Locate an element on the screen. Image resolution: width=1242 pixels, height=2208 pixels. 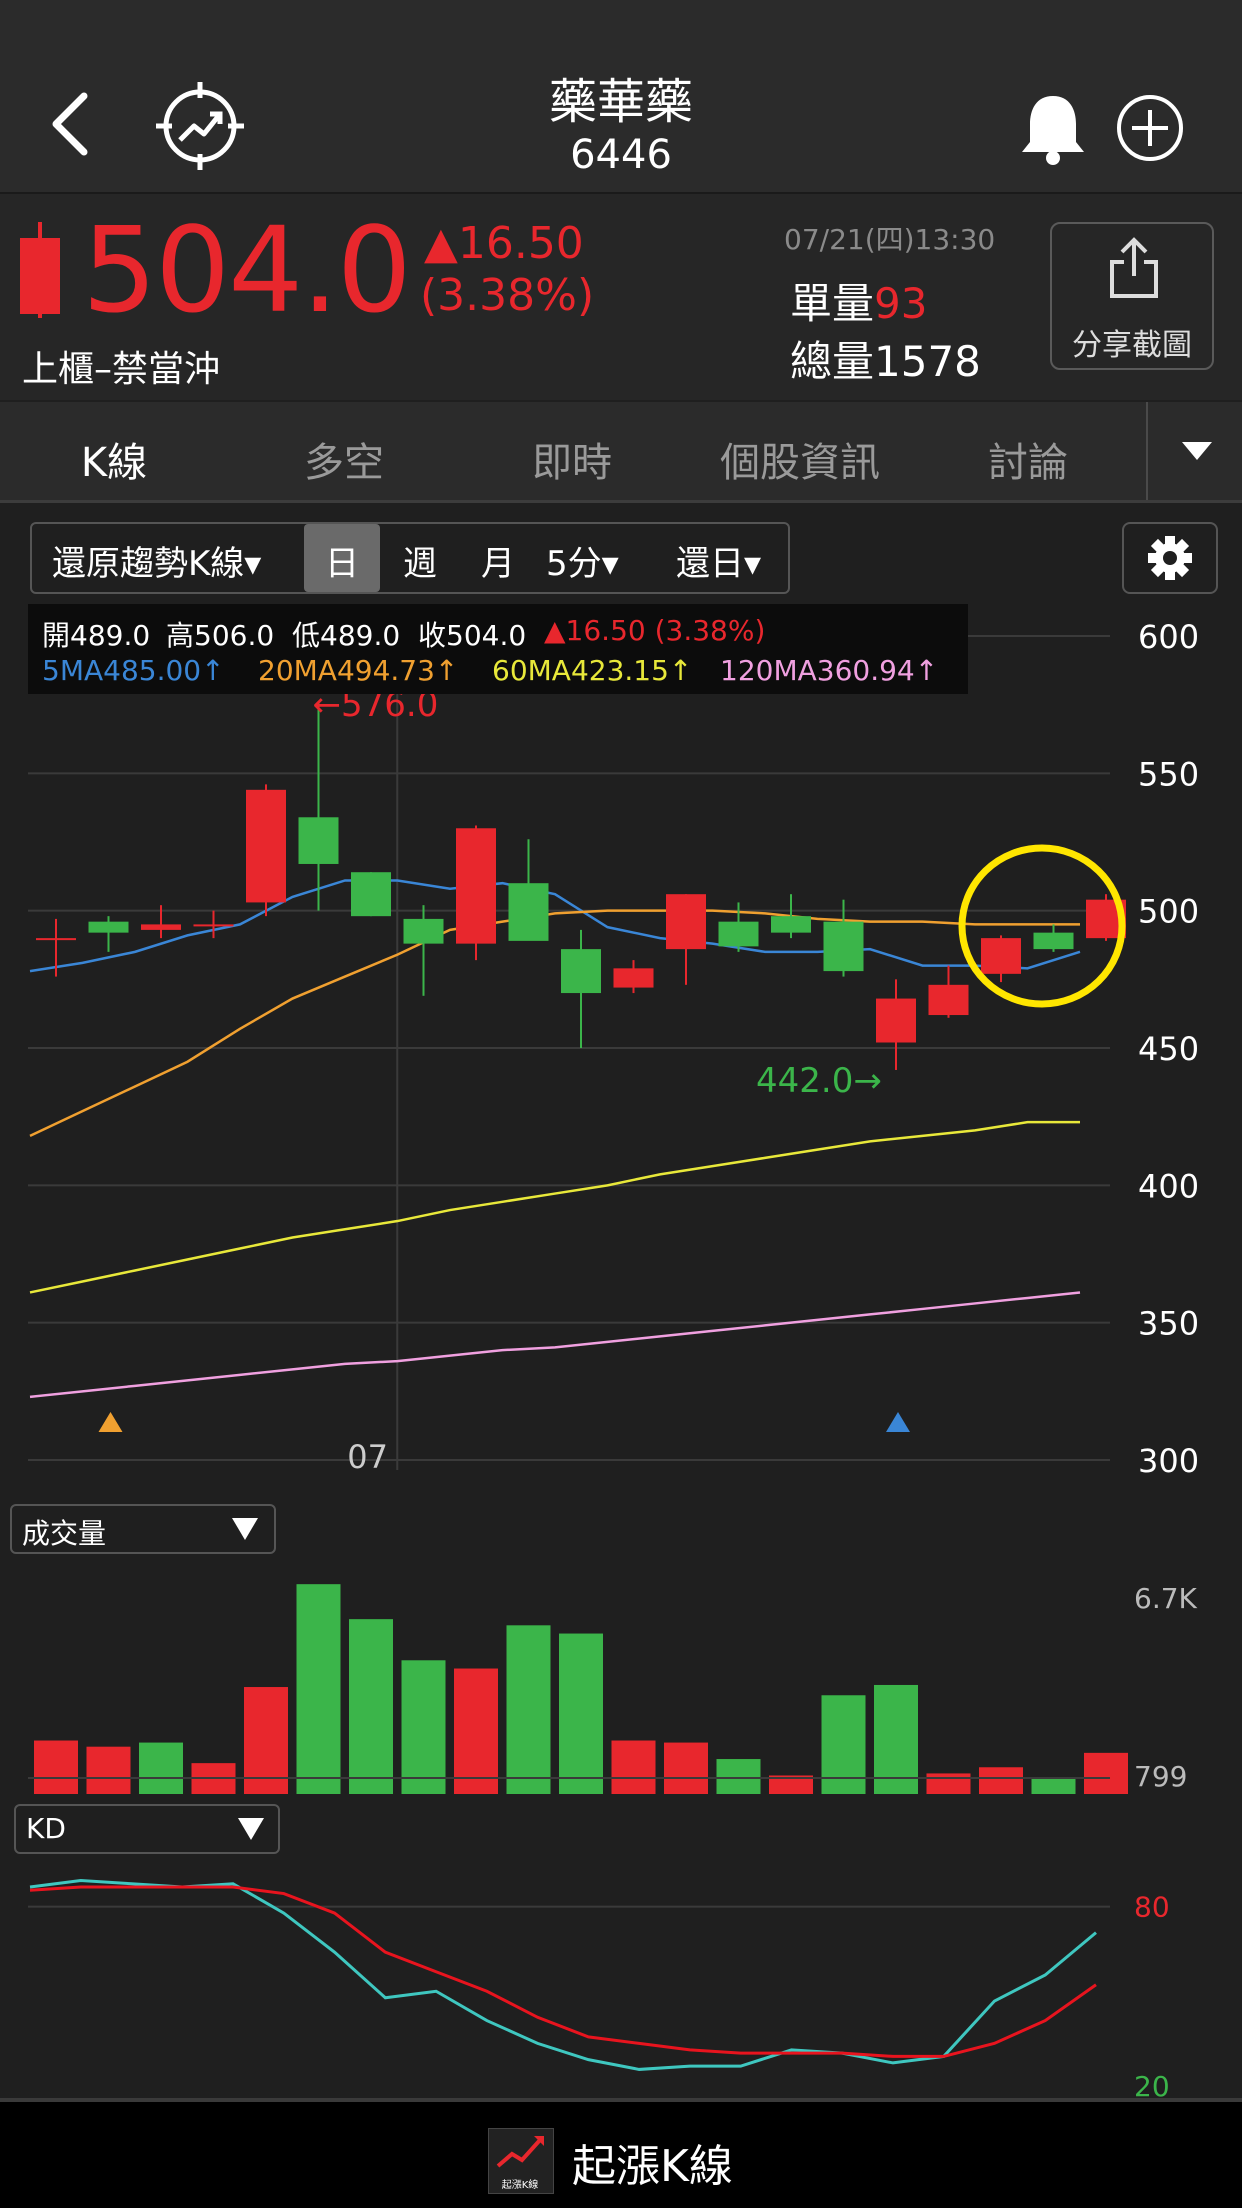
market-status: 上櫃–禁當沖 is located at coordinates (121, 369).